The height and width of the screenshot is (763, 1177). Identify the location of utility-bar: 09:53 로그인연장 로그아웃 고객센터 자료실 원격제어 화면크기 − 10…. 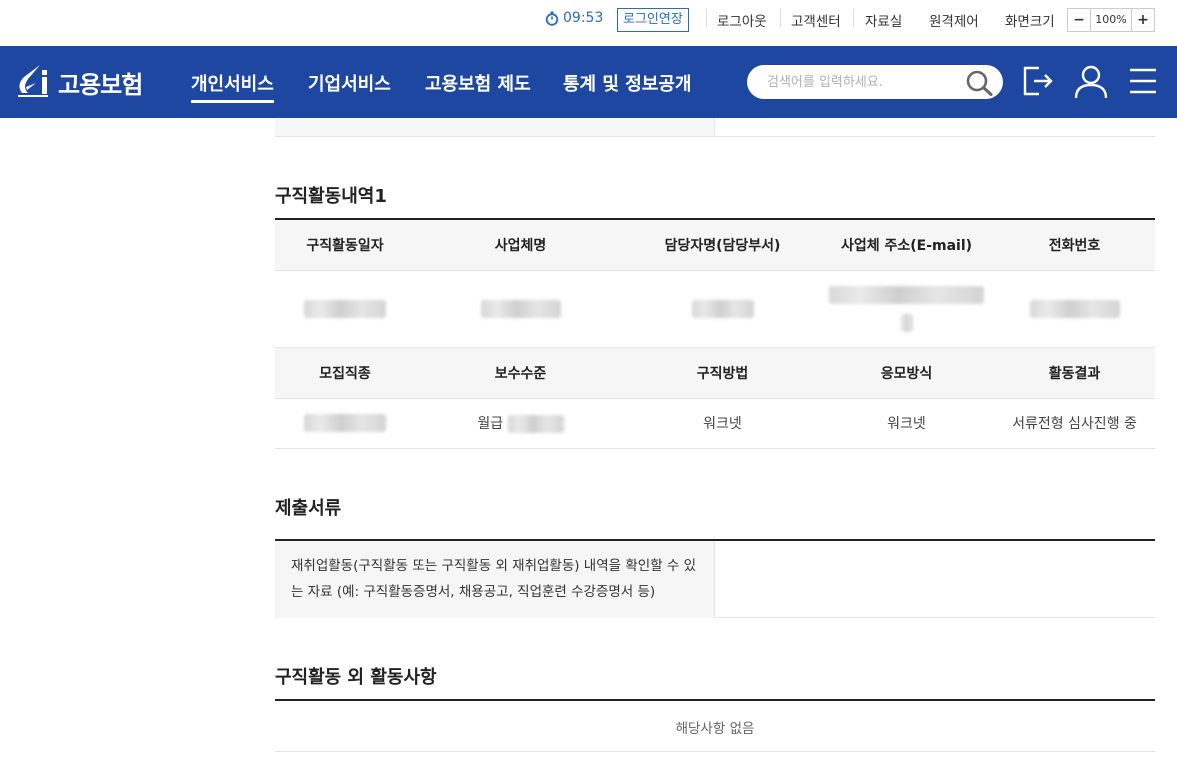
(588, 23).